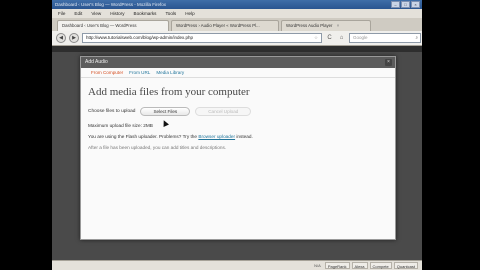 This screenshot has height=270, width=480. I want to click on tab-from-computer: From Computer, so click(107, 72).